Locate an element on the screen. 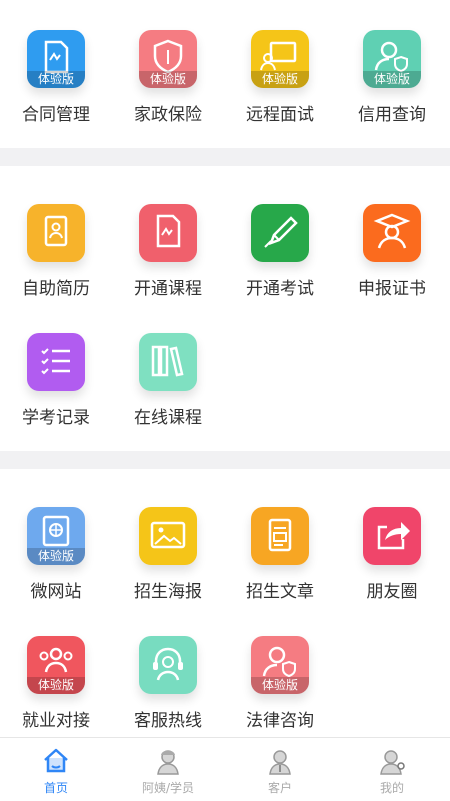 The image size is (450, 801). graduate-icon is located at coordinates (392, 233).